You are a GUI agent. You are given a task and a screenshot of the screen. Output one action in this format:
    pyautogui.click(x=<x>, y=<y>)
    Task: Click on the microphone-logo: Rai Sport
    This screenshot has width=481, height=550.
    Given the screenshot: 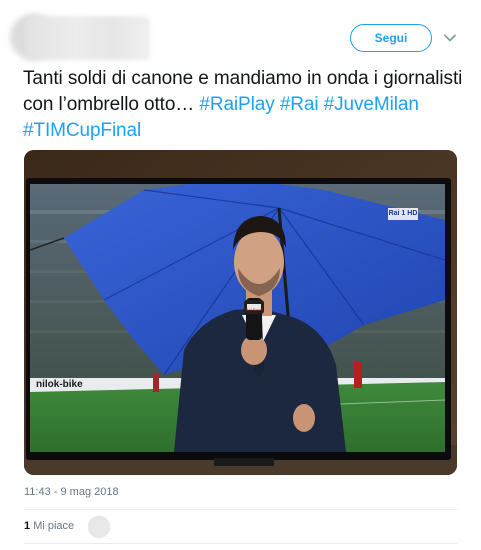 What is the action you would take?
    pyautogui.click(x=254, y=309)
    